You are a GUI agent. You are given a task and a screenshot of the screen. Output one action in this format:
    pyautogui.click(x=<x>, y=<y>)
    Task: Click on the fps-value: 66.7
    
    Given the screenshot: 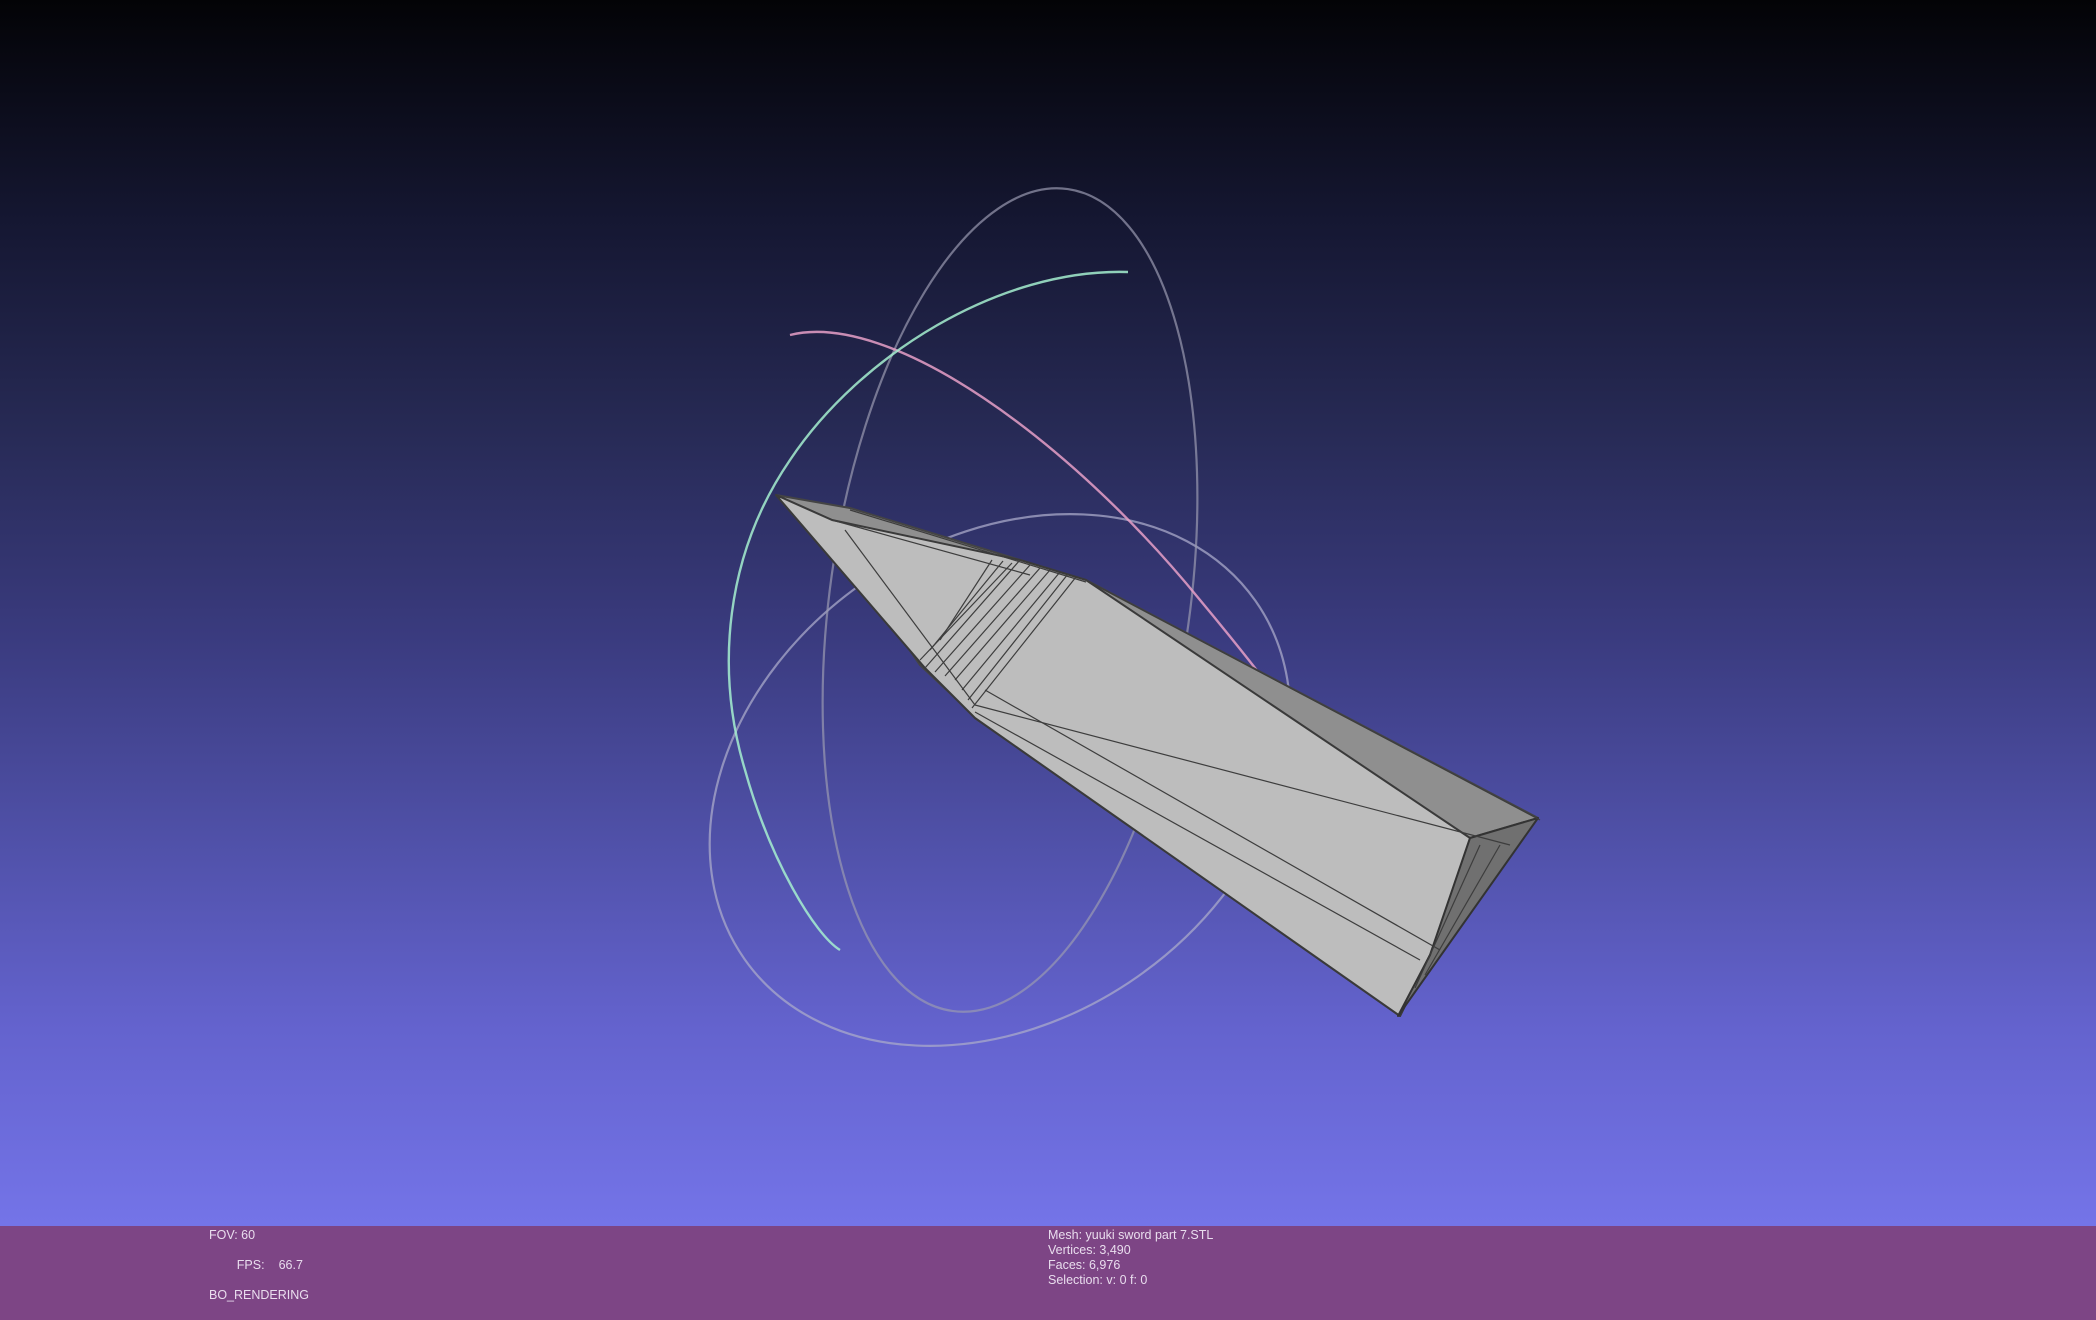 What is the action you would take?
    pyautogui.click(x=290, y=1265)
    